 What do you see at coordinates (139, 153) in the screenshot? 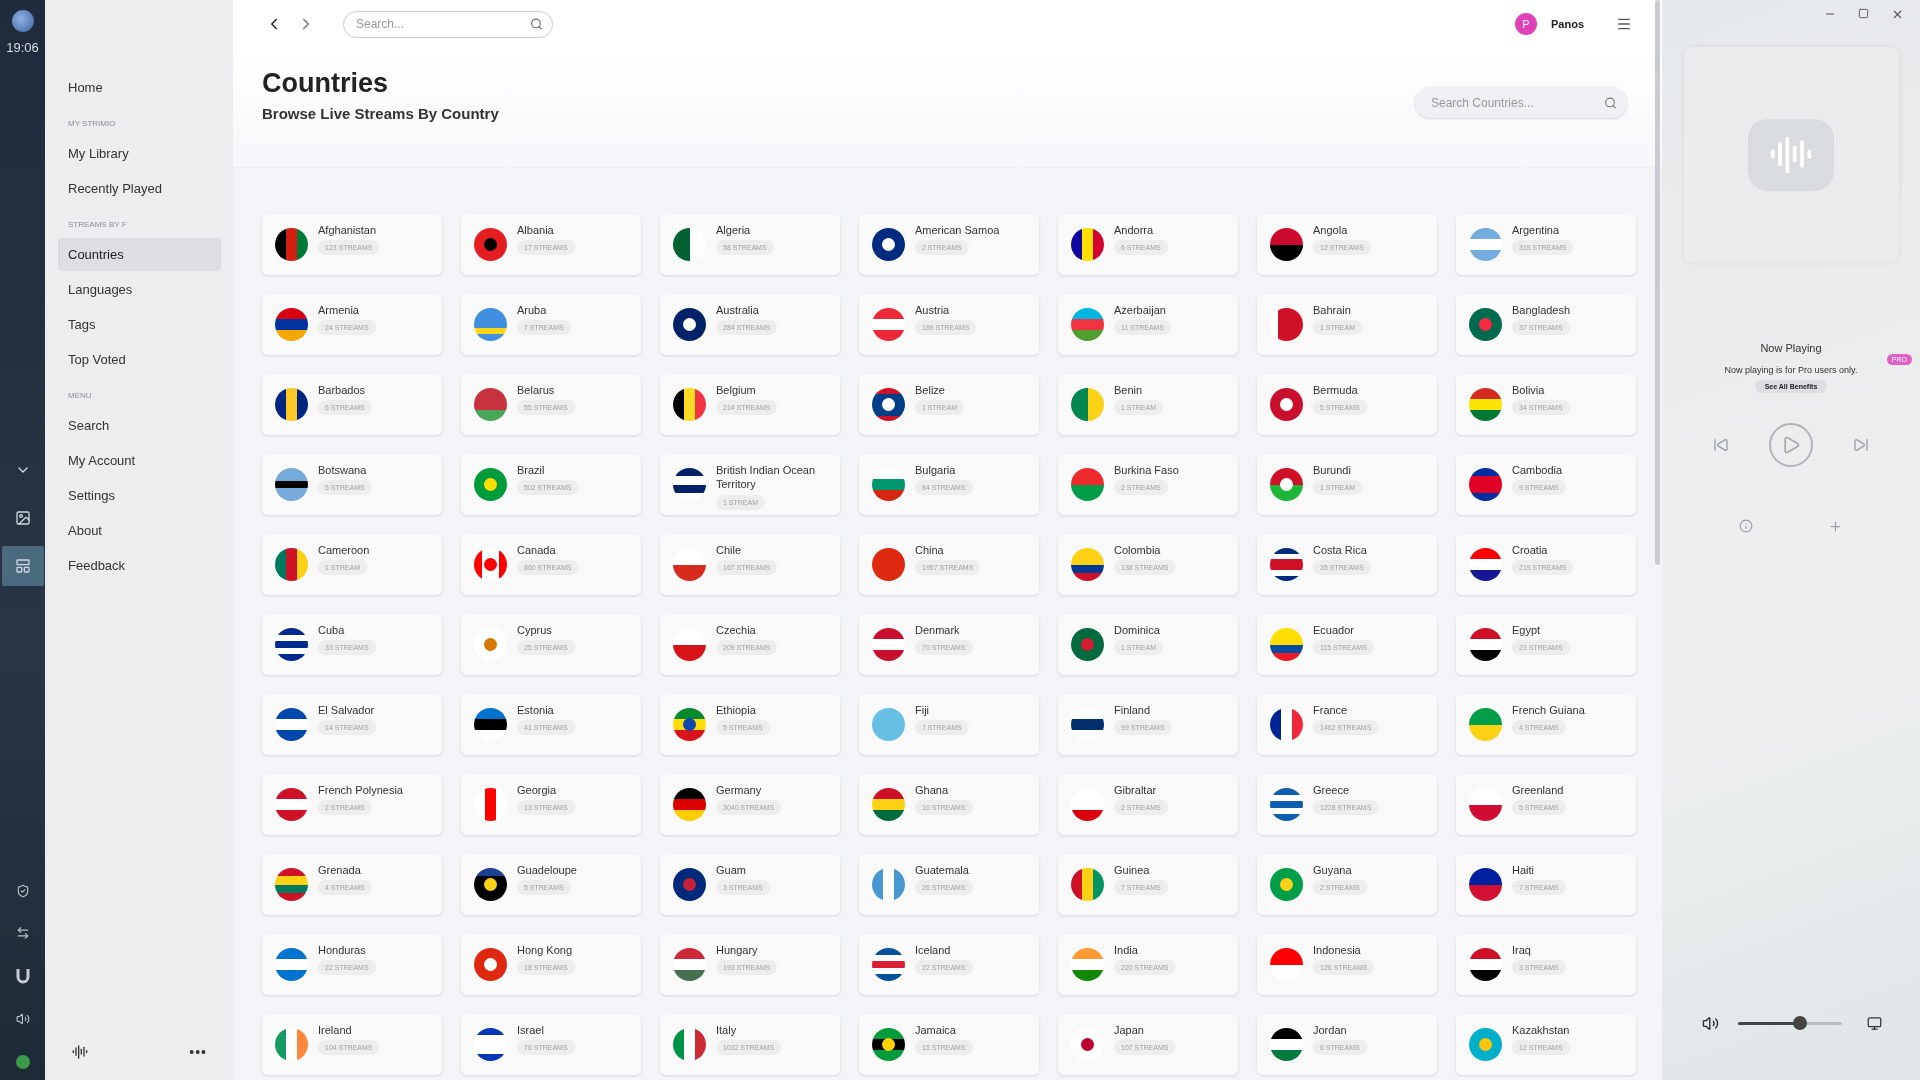
I see `sidebar-item: My Library` at bounding box center [139, 153].